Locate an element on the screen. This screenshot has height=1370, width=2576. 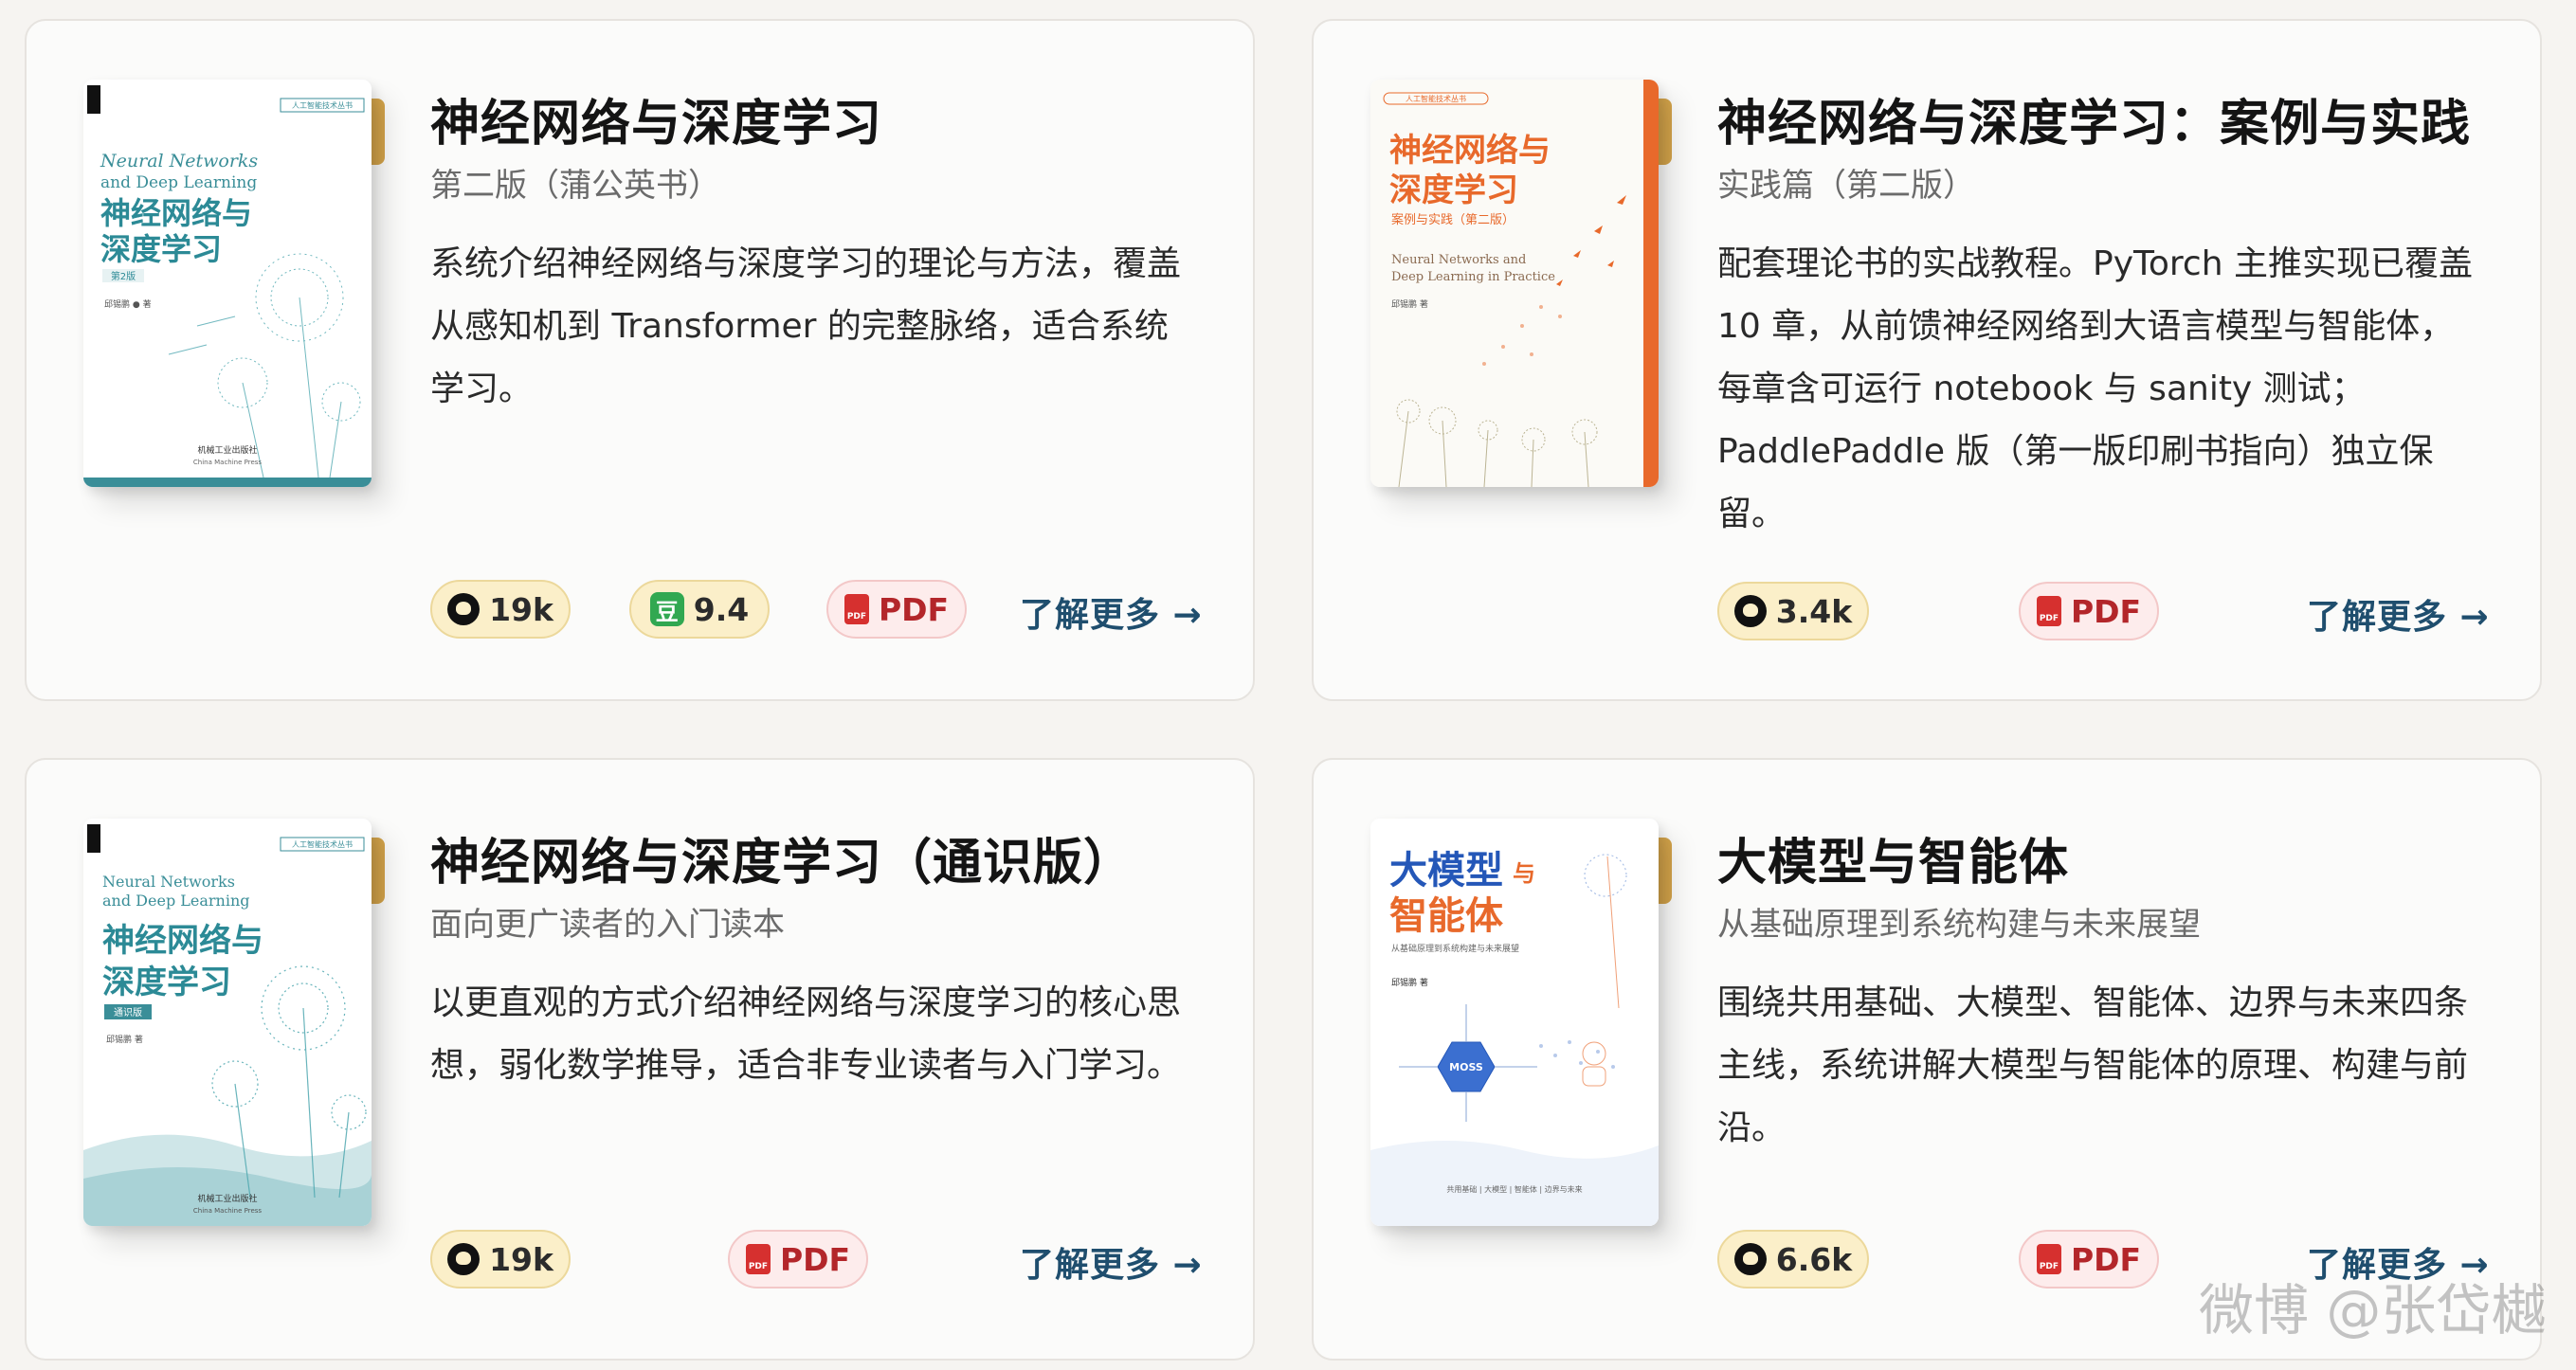
svg-text: 邱锡鹏 ● 著 is located at coordinates (128, 304).